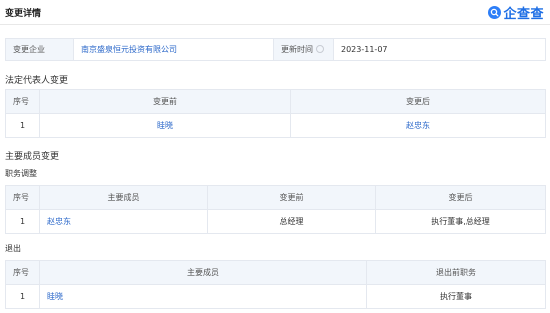  I want to click on position-before: 总经理, so click(291, 221).